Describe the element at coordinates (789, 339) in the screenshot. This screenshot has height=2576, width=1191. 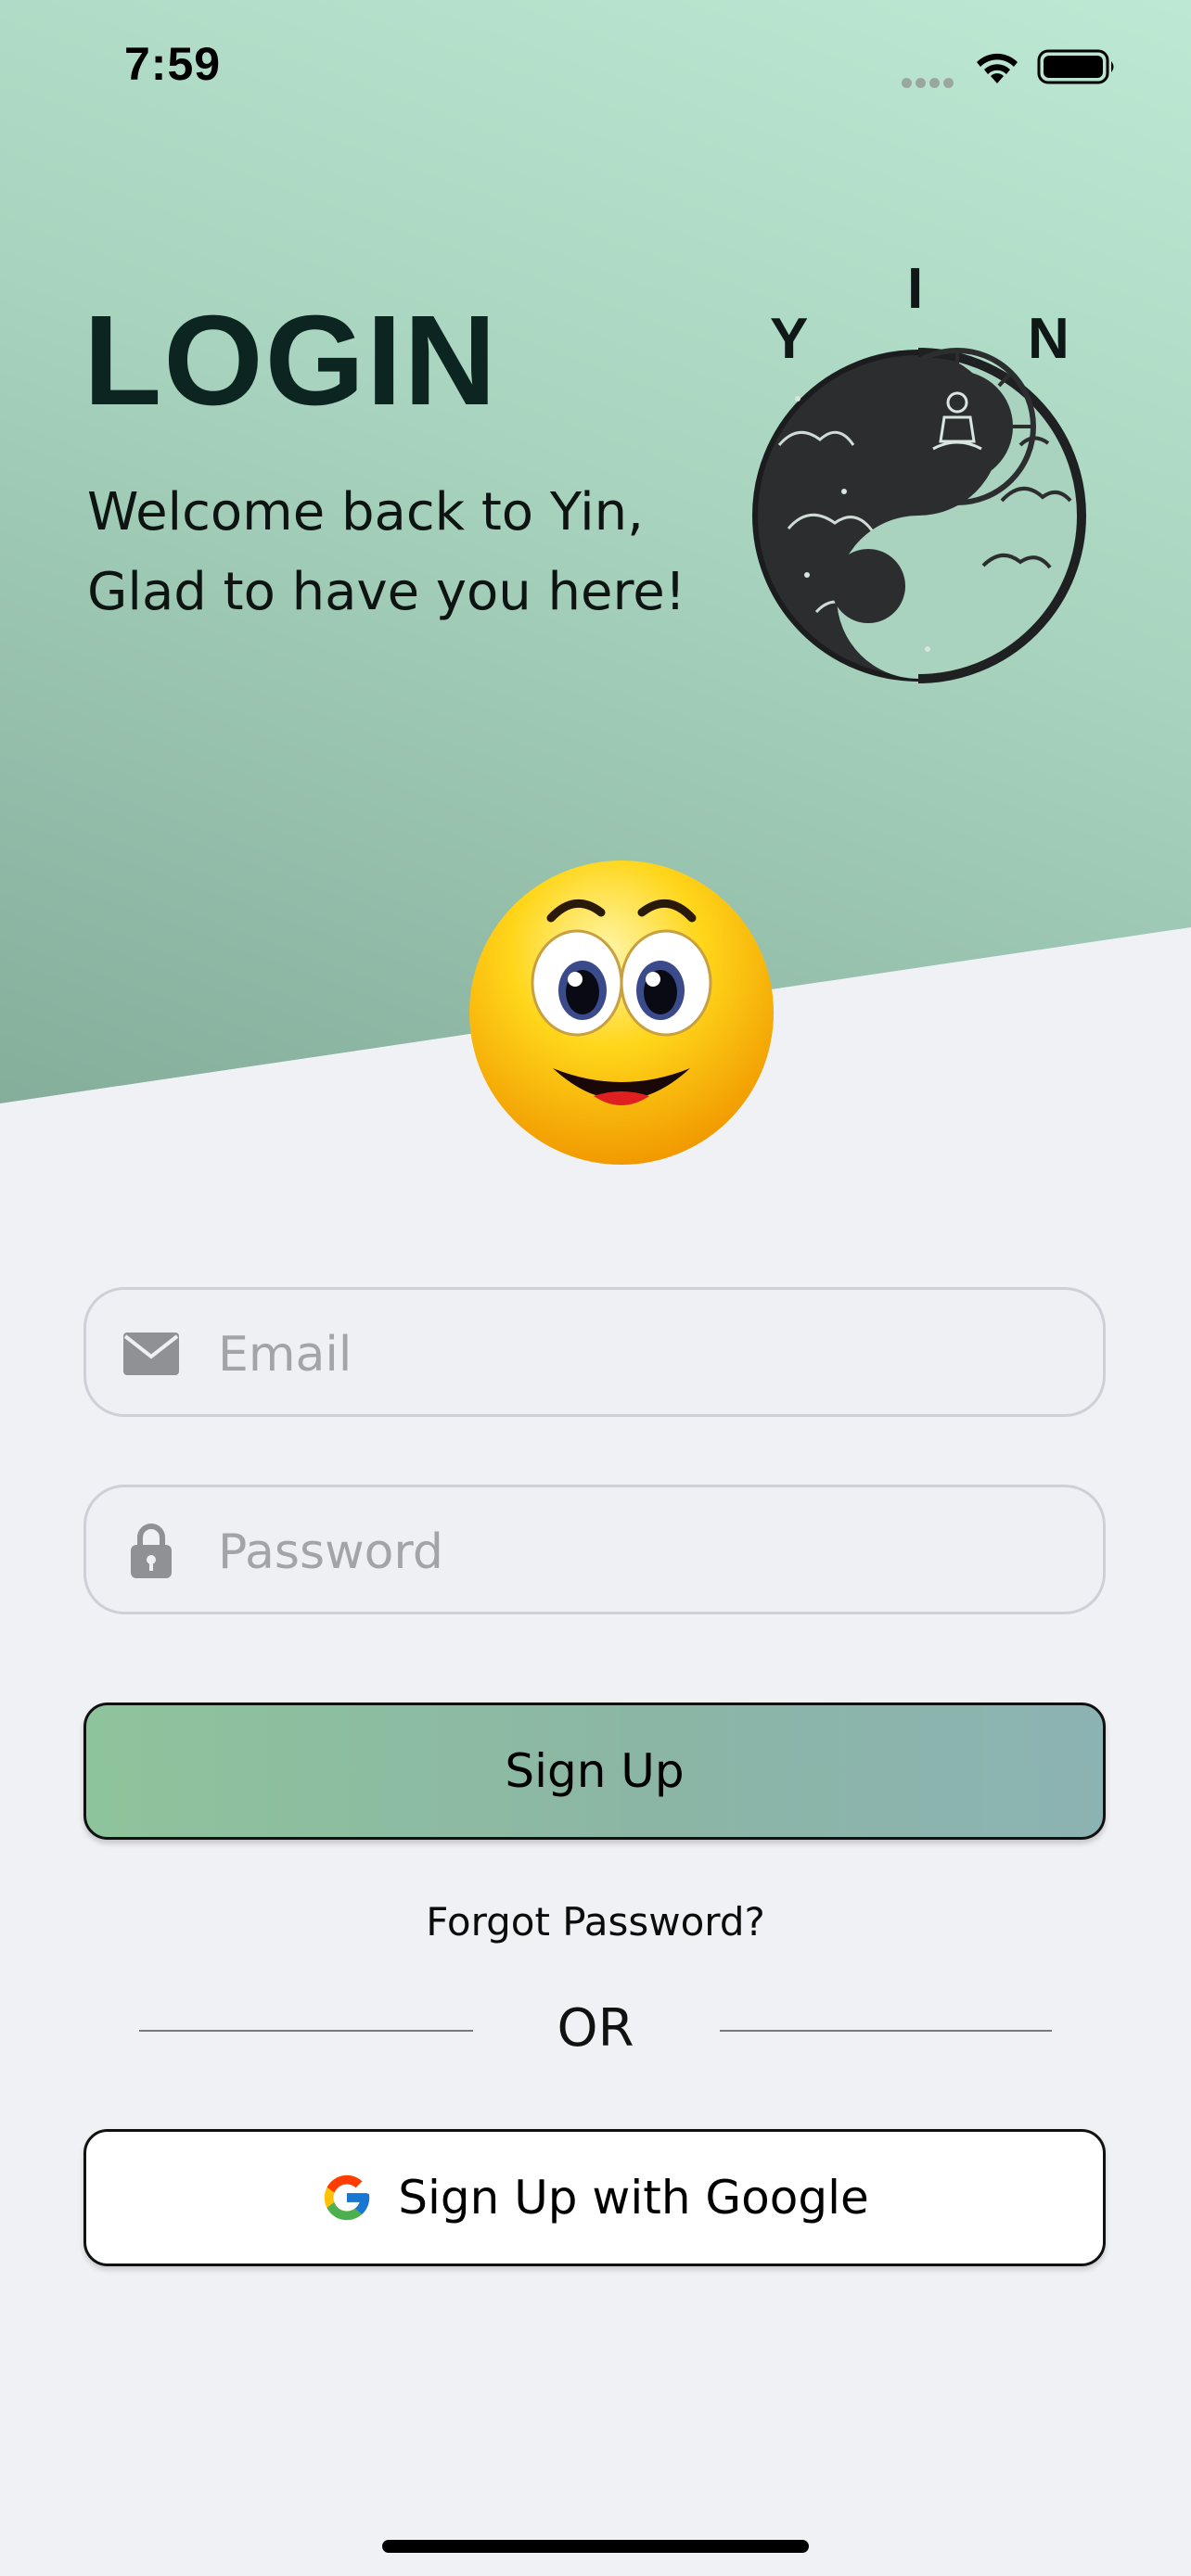
I see `logo-letter-y: Y` at that location.